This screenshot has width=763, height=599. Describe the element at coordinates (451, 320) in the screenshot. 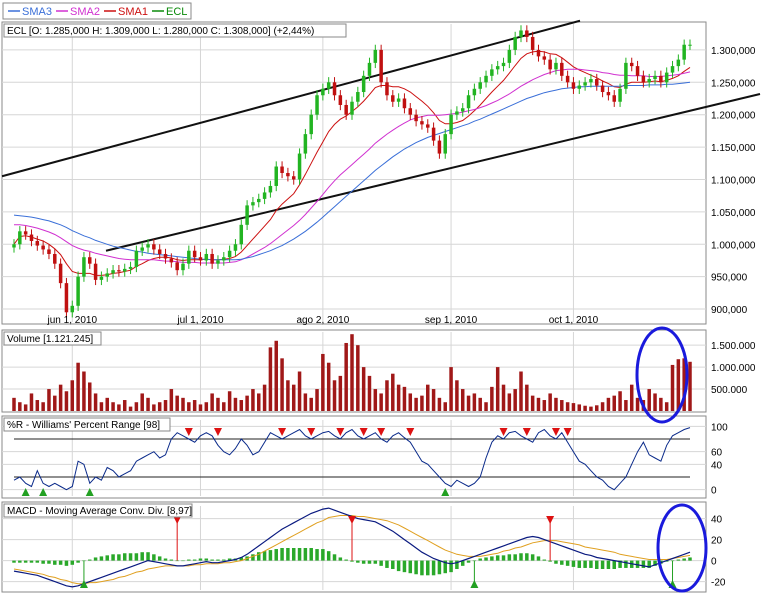

I see `x-tick-label: sep 1, 2010` at that location.